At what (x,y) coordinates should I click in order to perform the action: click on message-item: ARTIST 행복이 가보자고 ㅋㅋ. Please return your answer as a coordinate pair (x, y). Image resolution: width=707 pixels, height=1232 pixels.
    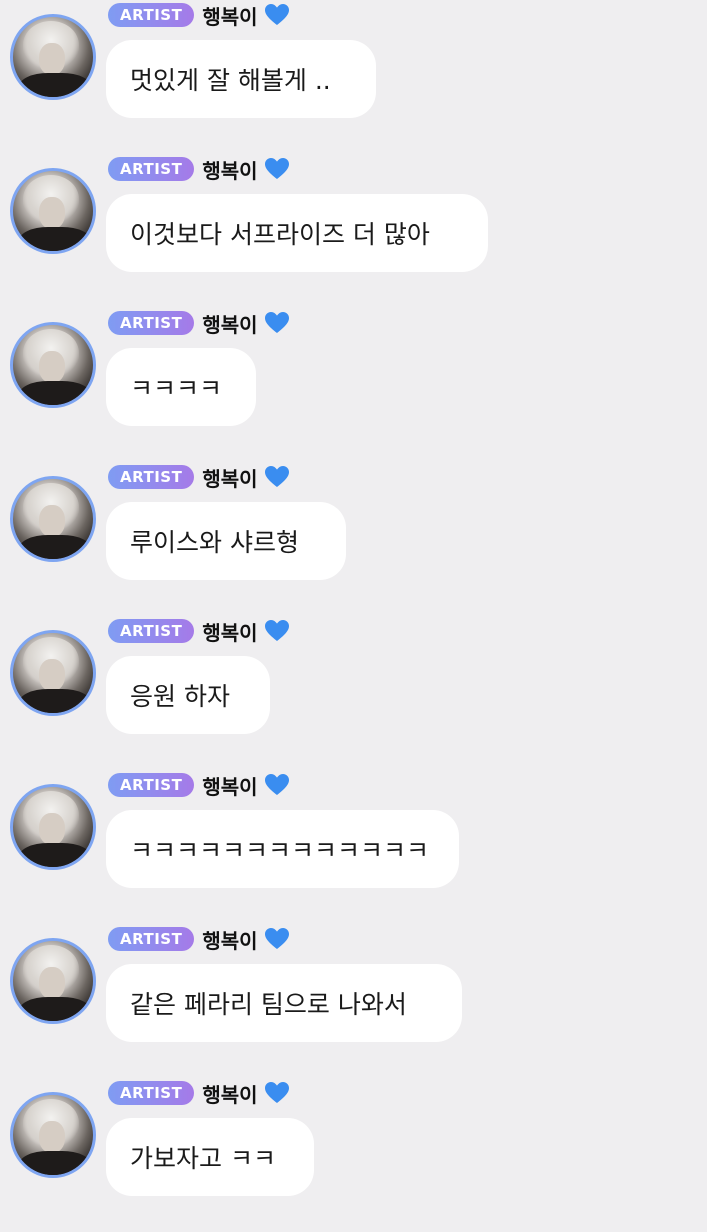
    Looking at the image, I should click on (353, 1155).